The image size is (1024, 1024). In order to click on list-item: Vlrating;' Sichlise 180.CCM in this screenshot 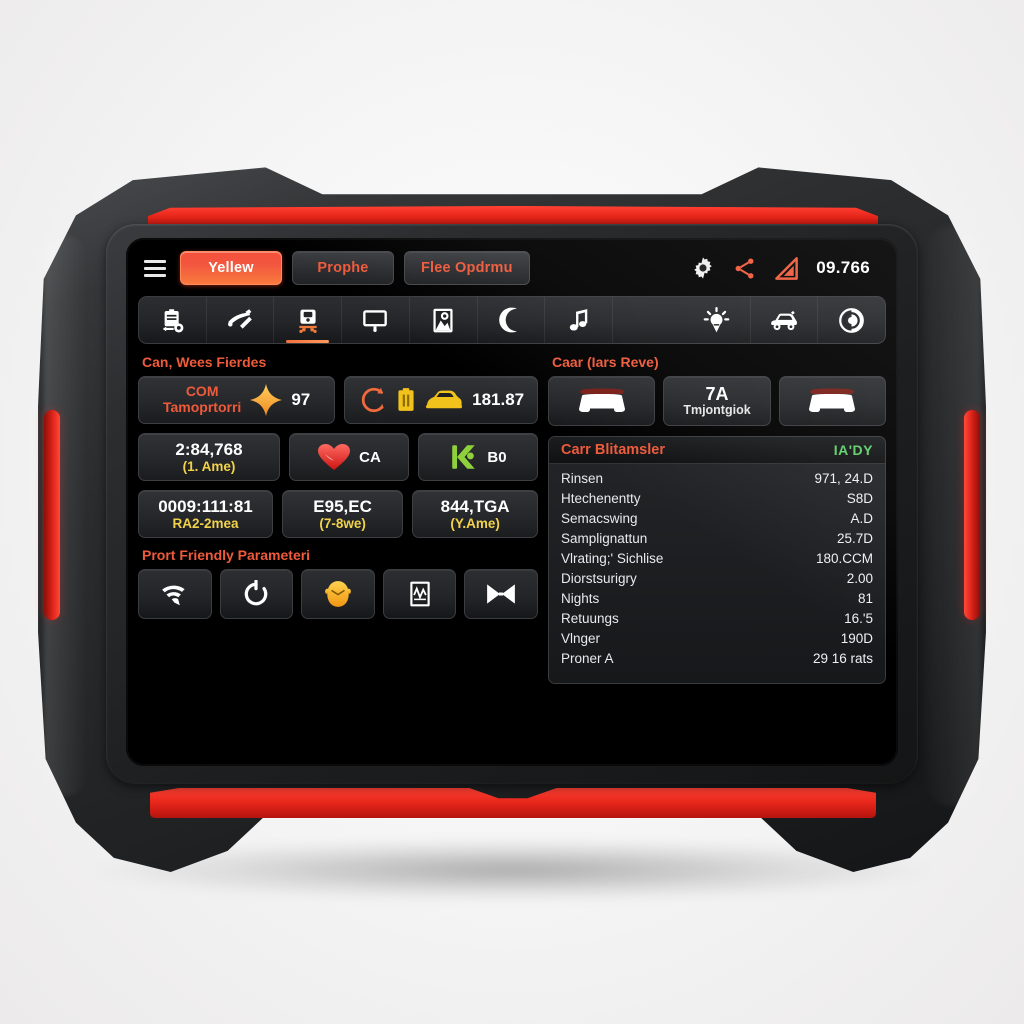, I will do `click(717, 558)`.